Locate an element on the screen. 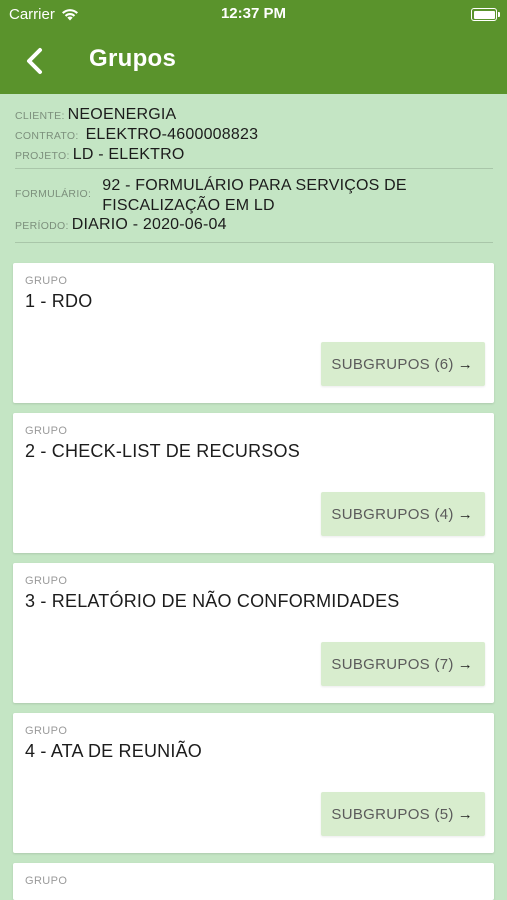  subgroups-button: SUBGRUPOS (7) → is located at coordinates (403, 664).